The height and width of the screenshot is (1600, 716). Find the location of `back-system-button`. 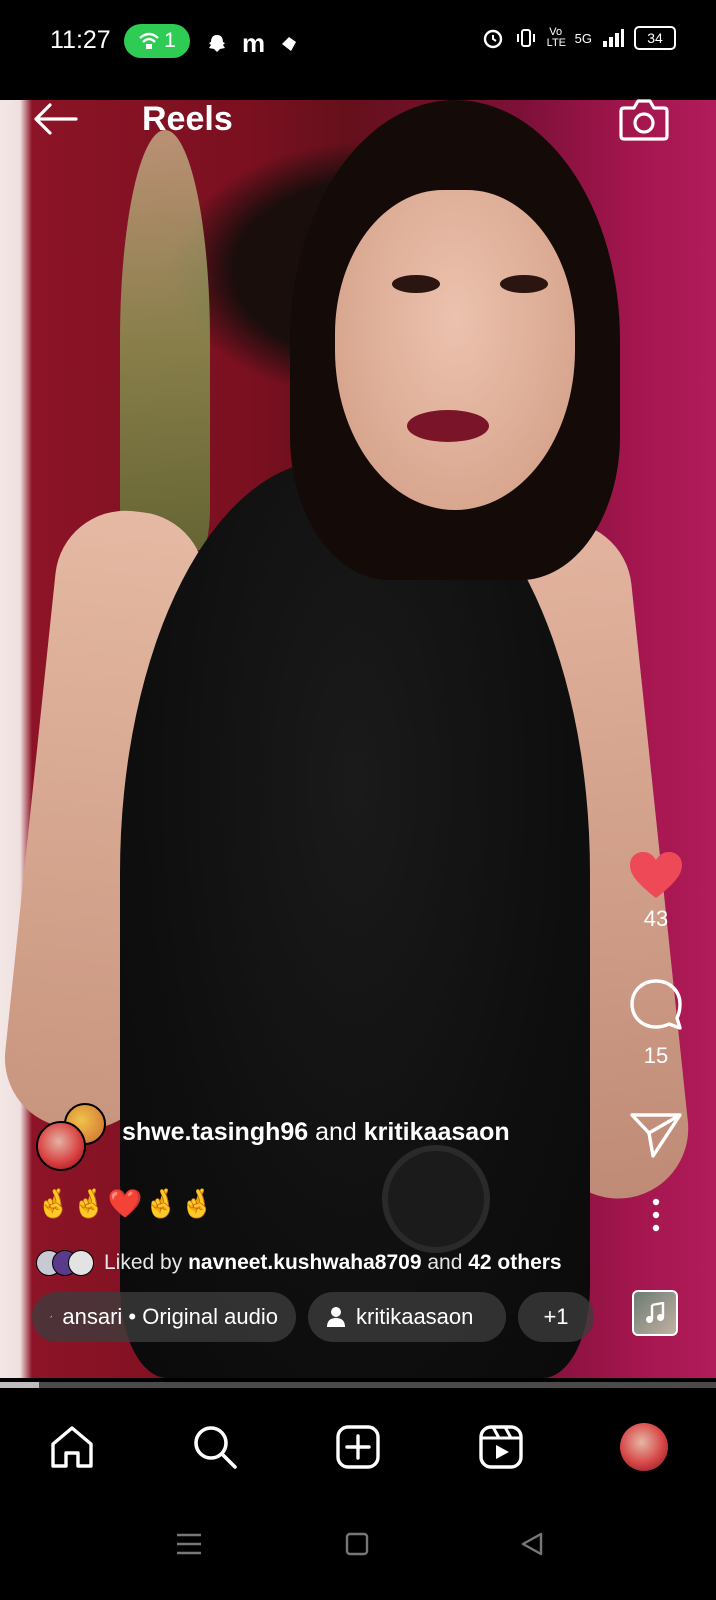

back-system-button is located at coordinates (532, 1546).